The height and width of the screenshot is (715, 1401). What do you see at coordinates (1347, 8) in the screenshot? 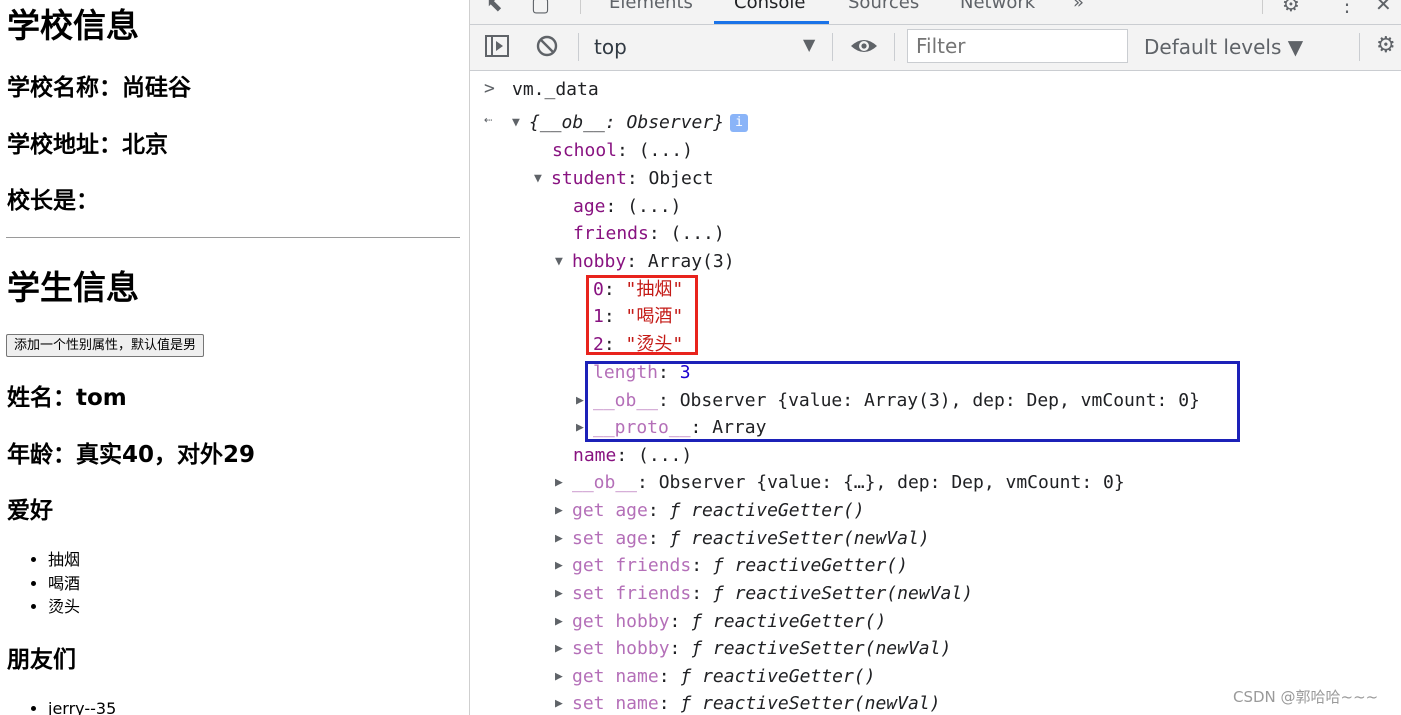
I see `more-menu-icon: ⋮` at bounding box center [1347, 8].